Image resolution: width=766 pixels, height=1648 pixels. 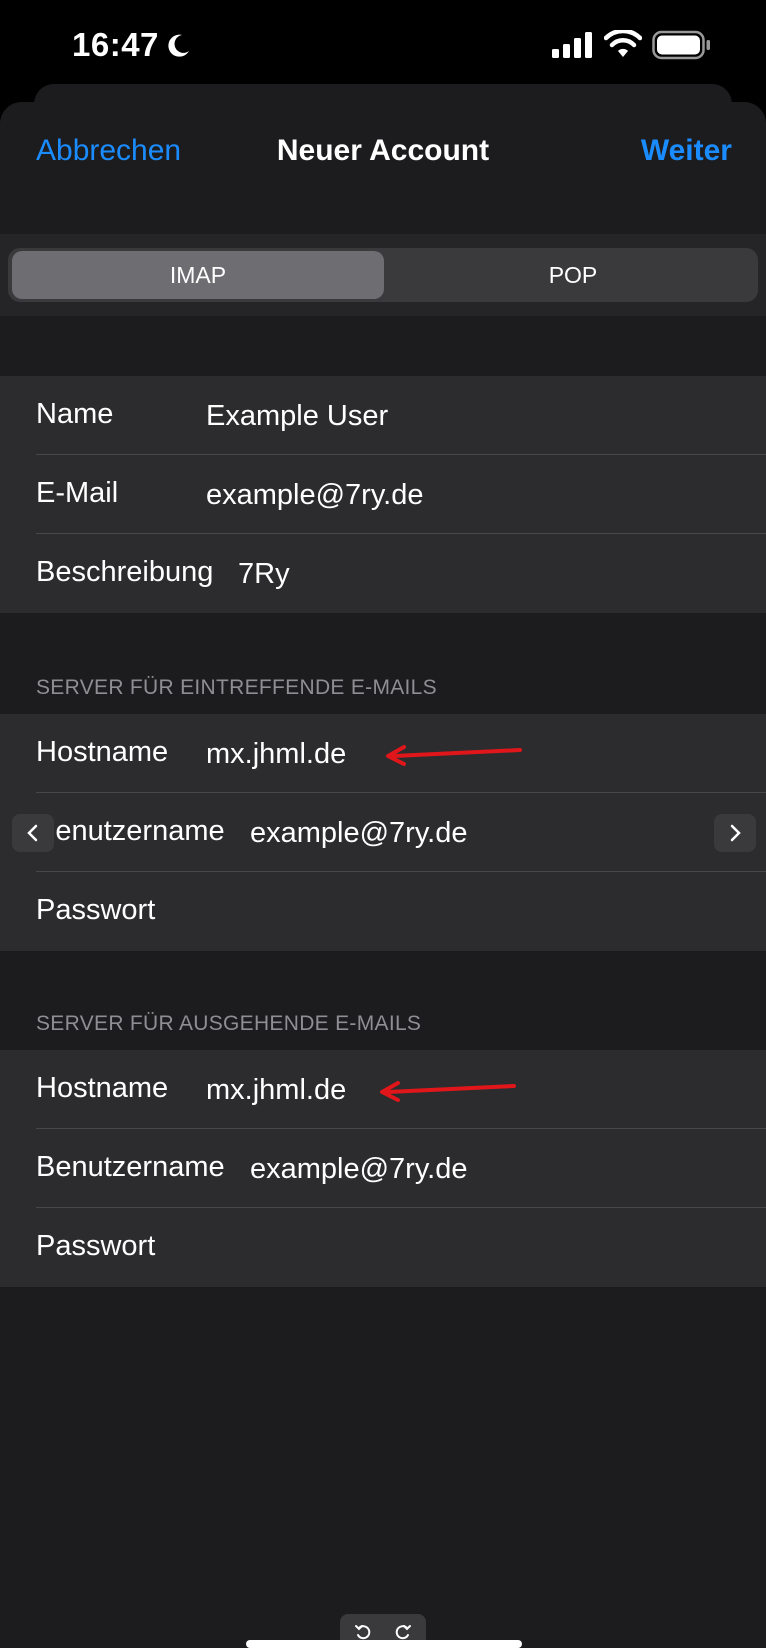 I want to click on description-label: Beschreibung, so click(x=125, y=572).